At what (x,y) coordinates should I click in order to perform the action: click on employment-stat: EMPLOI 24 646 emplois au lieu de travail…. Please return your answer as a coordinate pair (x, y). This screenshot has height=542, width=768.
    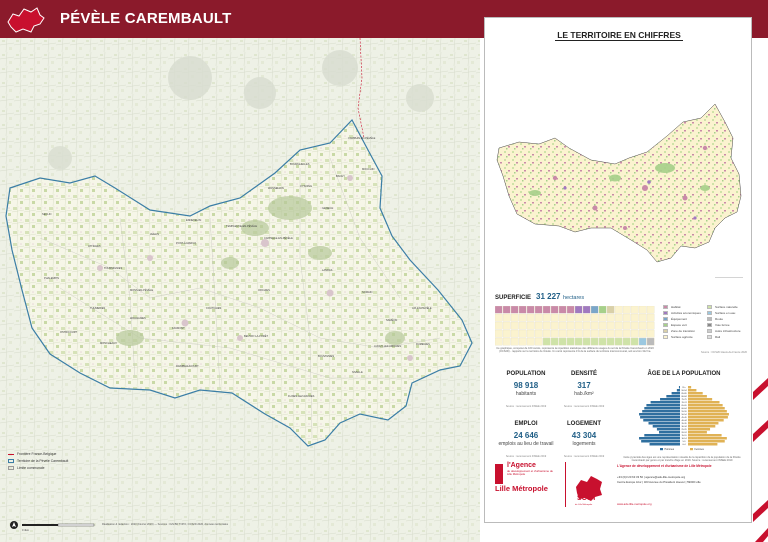
    Looking at the image, I should click on (526, 439).